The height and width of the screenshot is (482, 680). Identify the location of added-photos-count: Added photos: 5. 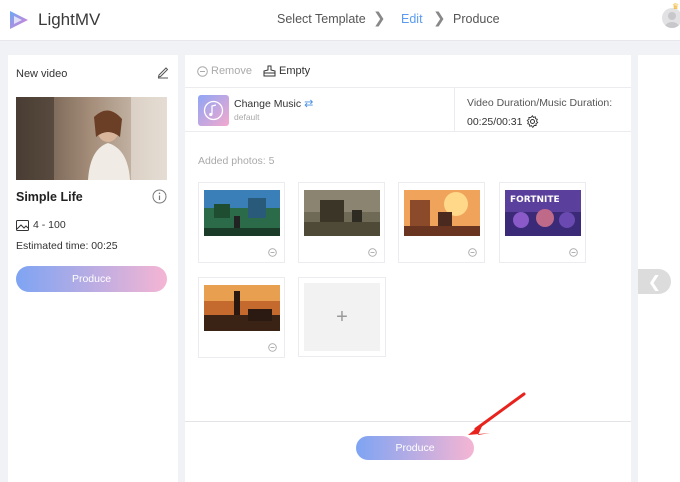
(236, 161).